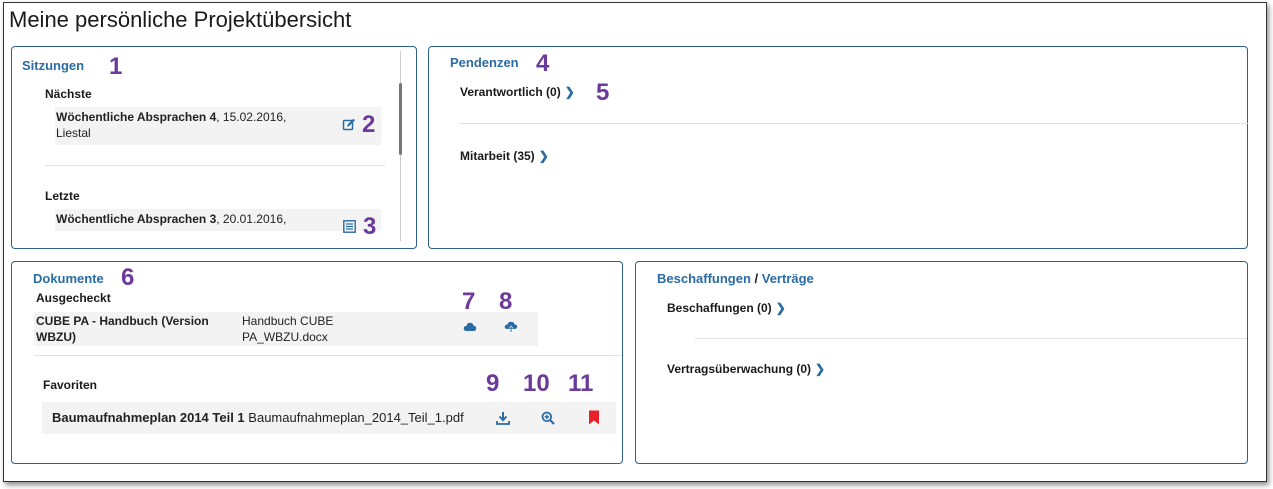 The image size is (1273, 489). I want to click on last-sessions-label: Letzte, so click(62, 196).